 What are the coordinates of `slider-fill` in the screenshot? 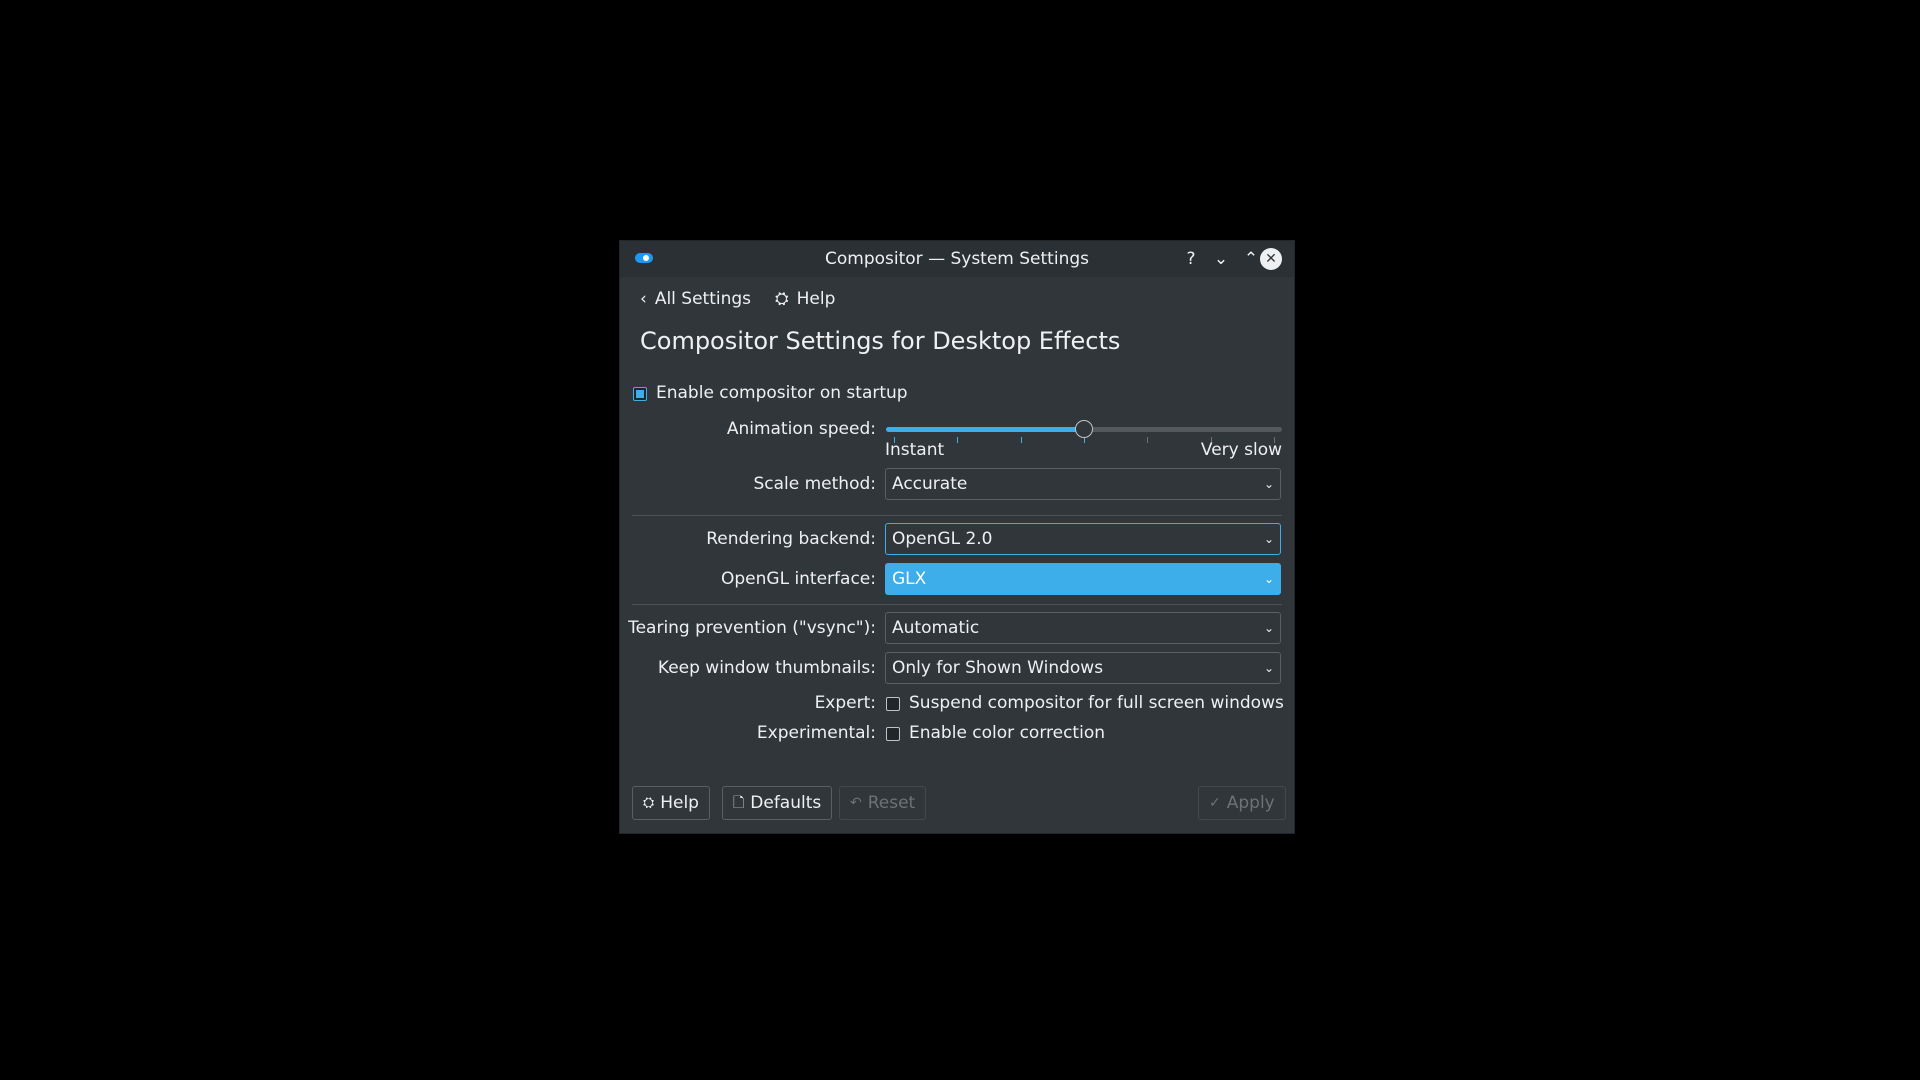 It's located at (985, 429).